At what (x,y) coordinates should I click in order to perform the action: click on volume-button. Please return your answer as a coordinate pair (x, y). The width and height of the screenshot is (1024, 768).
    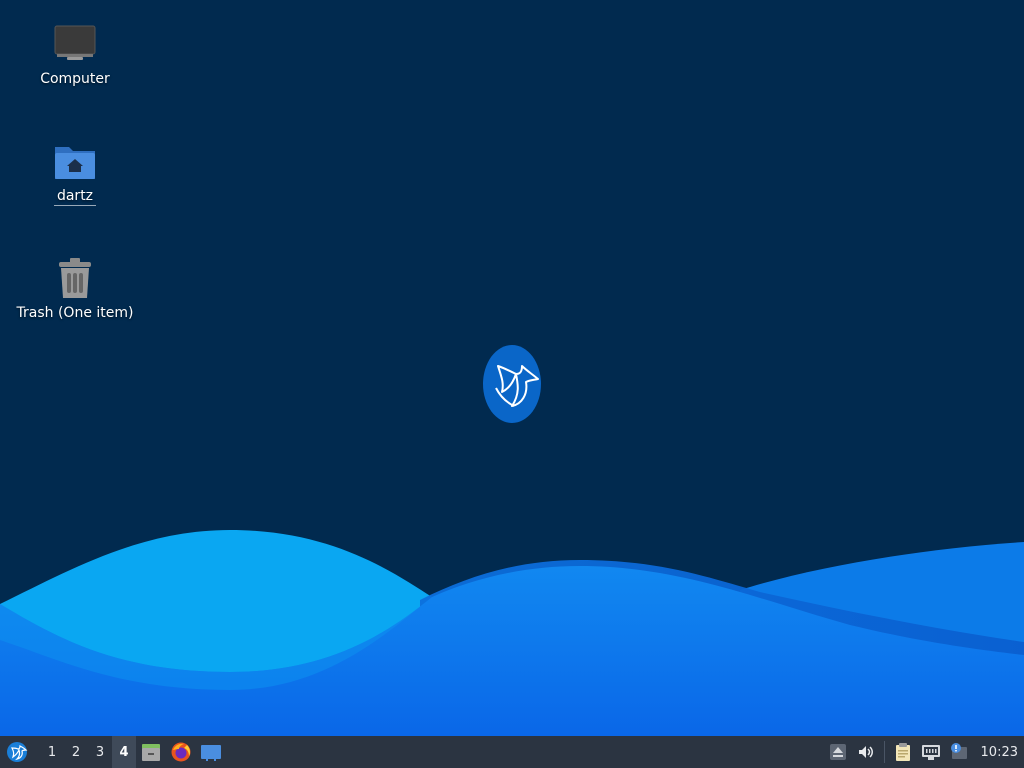
    Looking at the image, I should click on (866, 752).